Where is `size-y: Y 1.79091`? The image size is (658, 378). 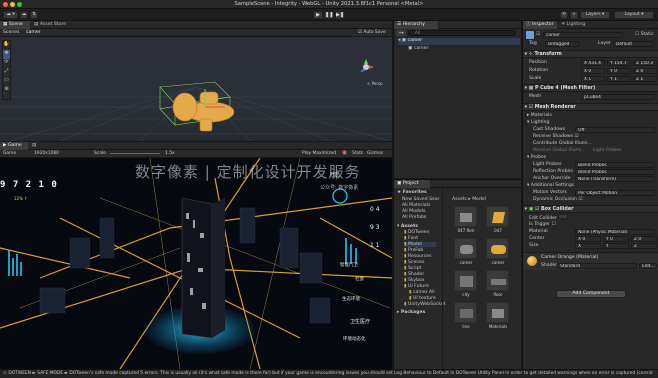 size-y: Y 1.79091 is located at coordinates (616, 246).